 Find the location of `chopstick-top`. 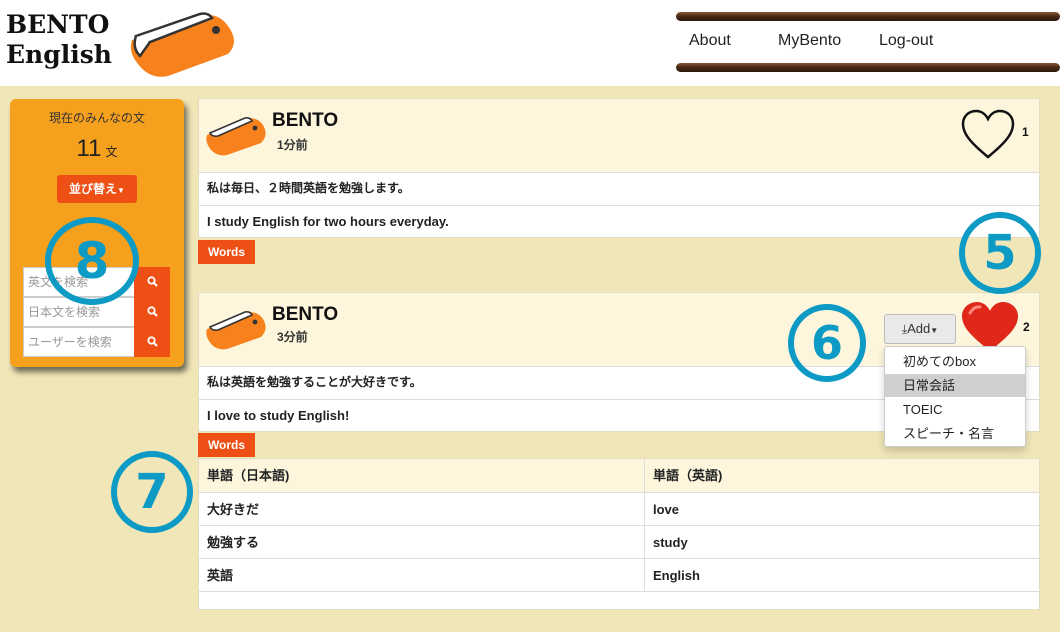

chopstick-top is located at coordinates (868, 16).